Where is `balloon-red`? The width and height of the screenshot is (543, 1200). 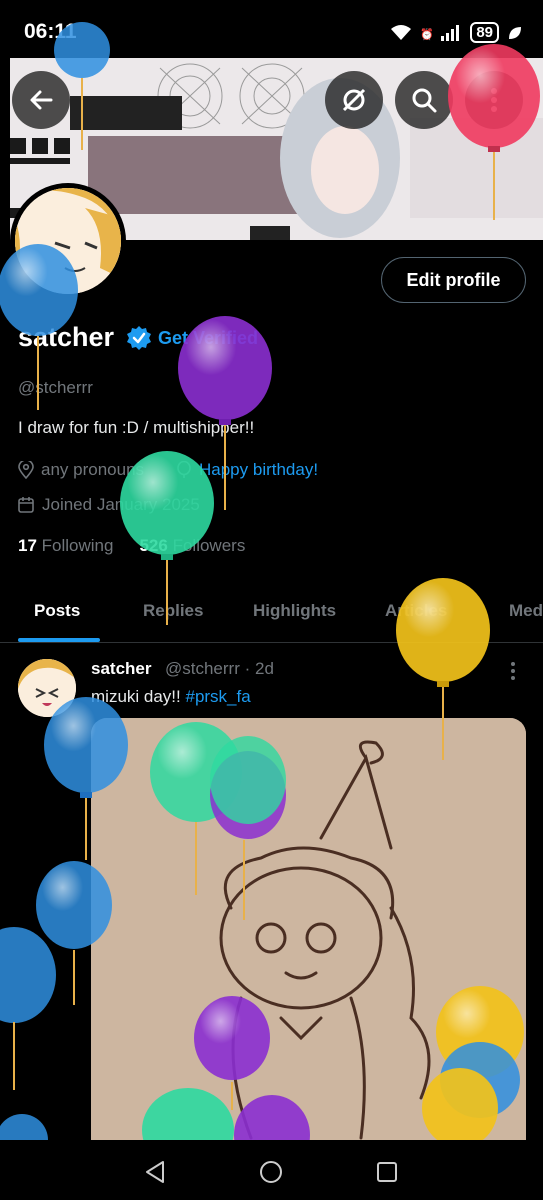 balloon-red is located at coordinates (494, 132).